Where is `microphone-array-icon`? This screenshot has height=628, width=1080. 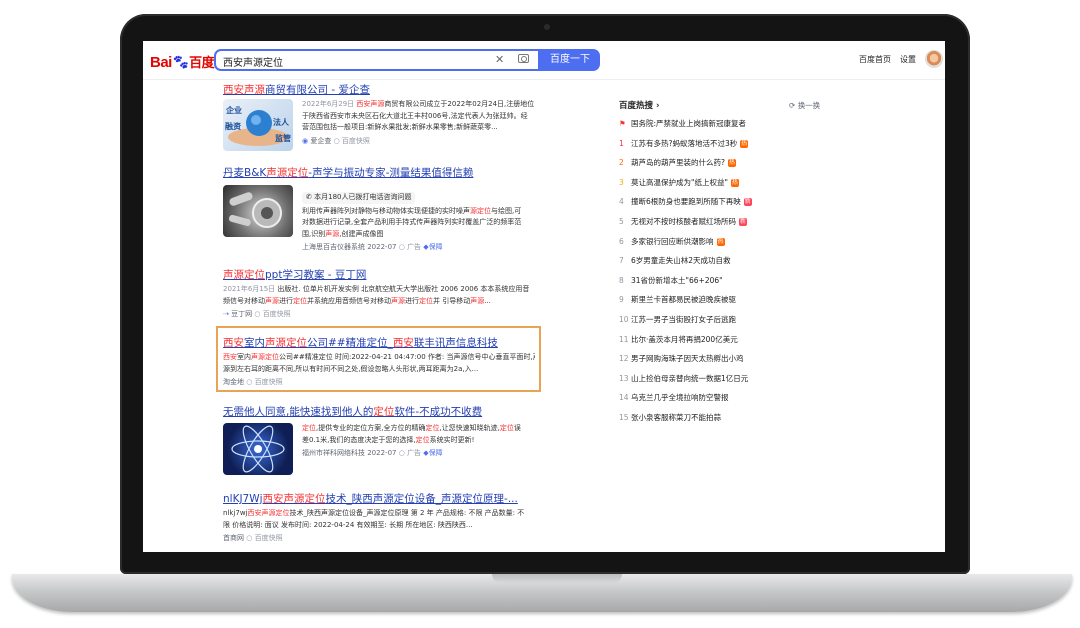 microphone-array-icon is located at coordinates (255, 210).